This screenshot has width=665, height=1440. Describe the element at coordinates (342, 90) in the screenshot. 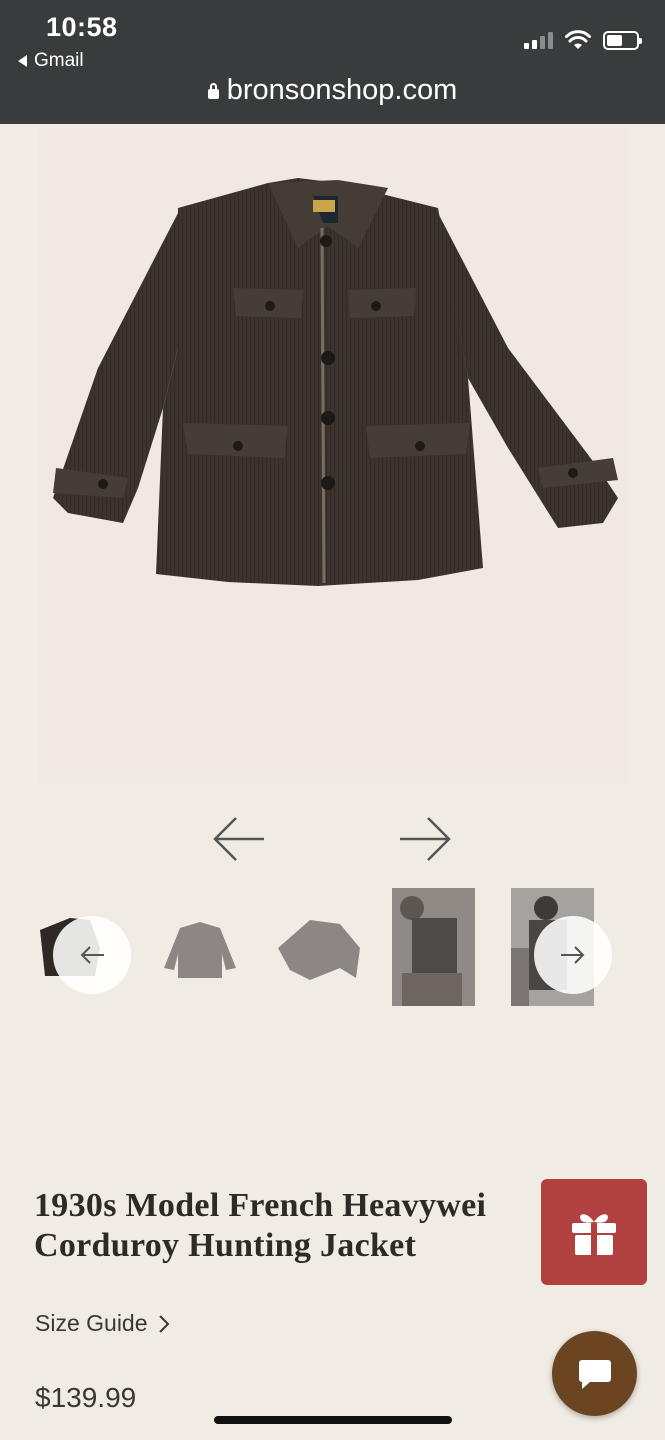

I see `url-text: bronsonshop.com` at that location.